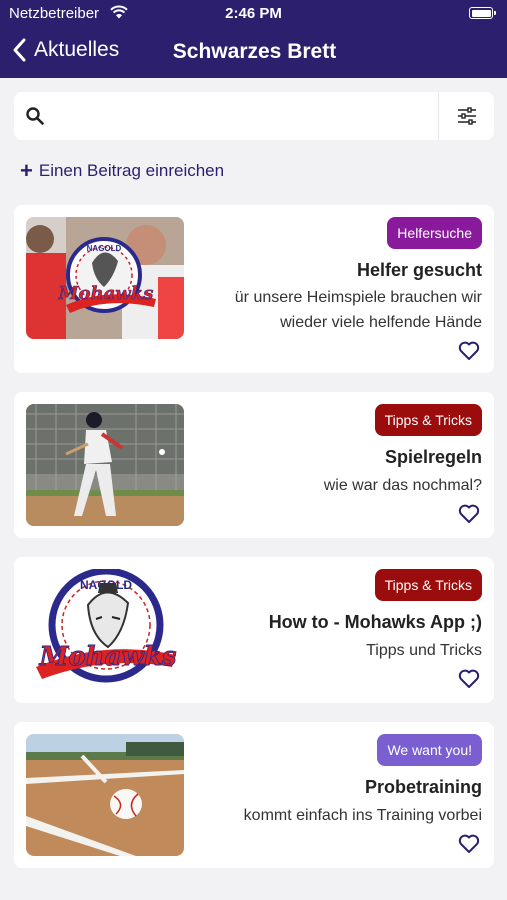 Image resolution: width=507 pixels, height=900 pixels. What do you see at coordinates (35, 116) in the screenshot?
I see `search-icon` at bounding box center [35, 116].